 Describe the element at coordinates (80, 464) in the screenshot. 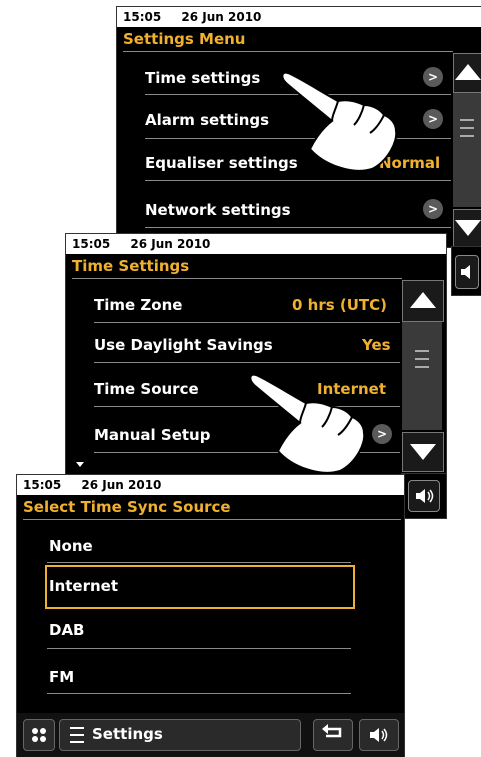

I see `more-below-icon` at that location.